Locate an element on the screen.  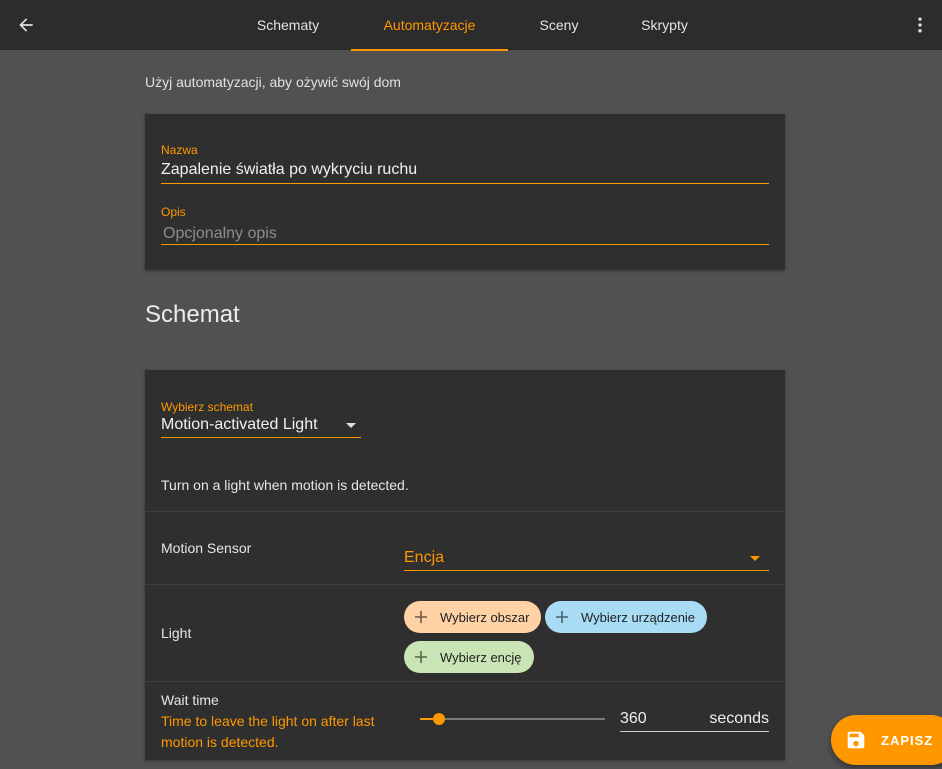
top-app-bar: Schematy Automatyzacje Sceny Skrypty is located at coordinates (471, 25).